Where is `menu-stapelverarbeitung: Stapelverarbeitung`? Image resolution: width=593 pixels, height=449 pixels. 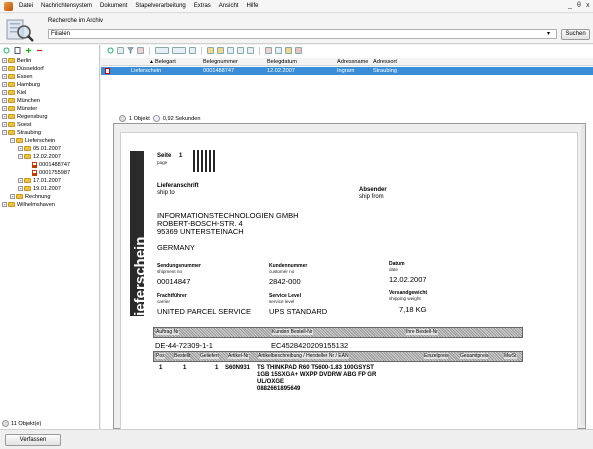
menu-stapelverarbeitung: Stapelverarbeitung is located at coordinates (160, 6).